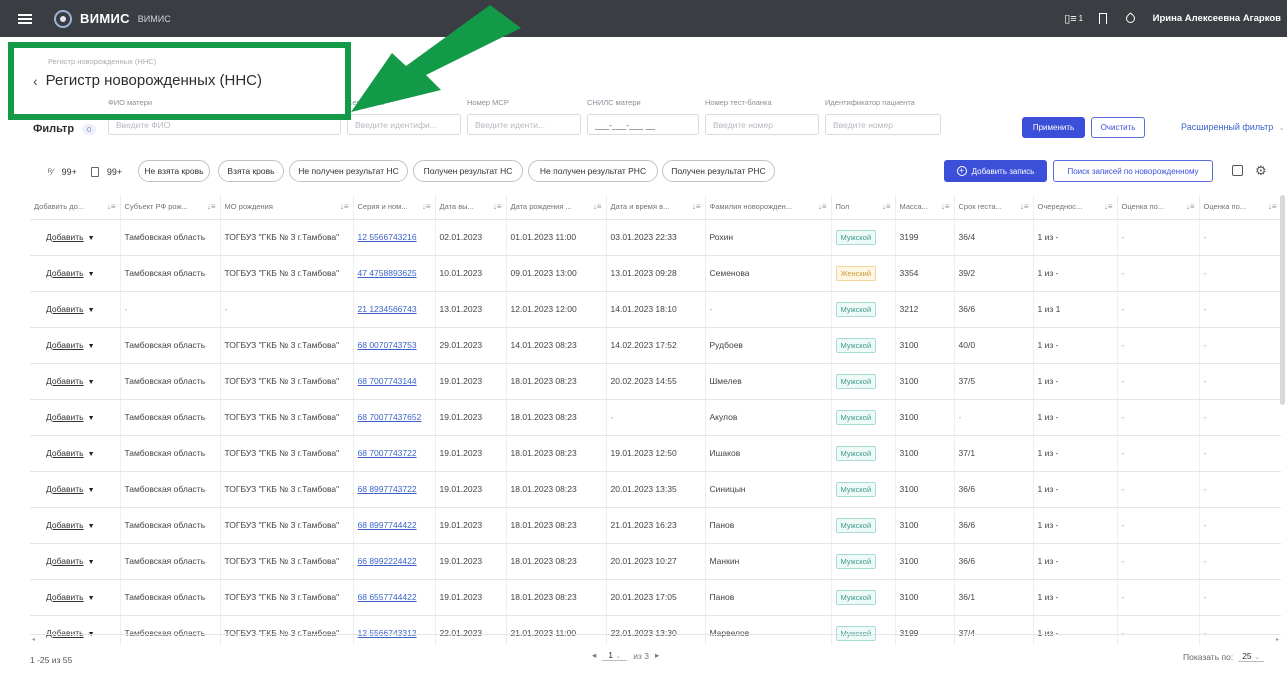 The image size is (1287, 675). What do you see at coordinates (655, 638) in the screenshot?
I see `horizontal-scrollbar: ◂ ▸` at bounding box center [655, 638].